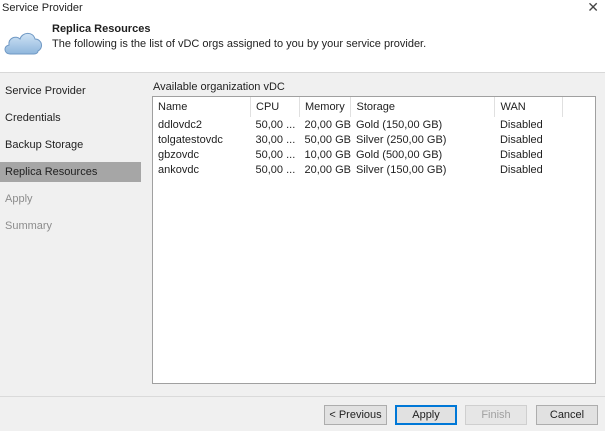  Describe the element at coordinates (325, 107) in the screenshot. I see `column-header-memory: Memory` at that location.